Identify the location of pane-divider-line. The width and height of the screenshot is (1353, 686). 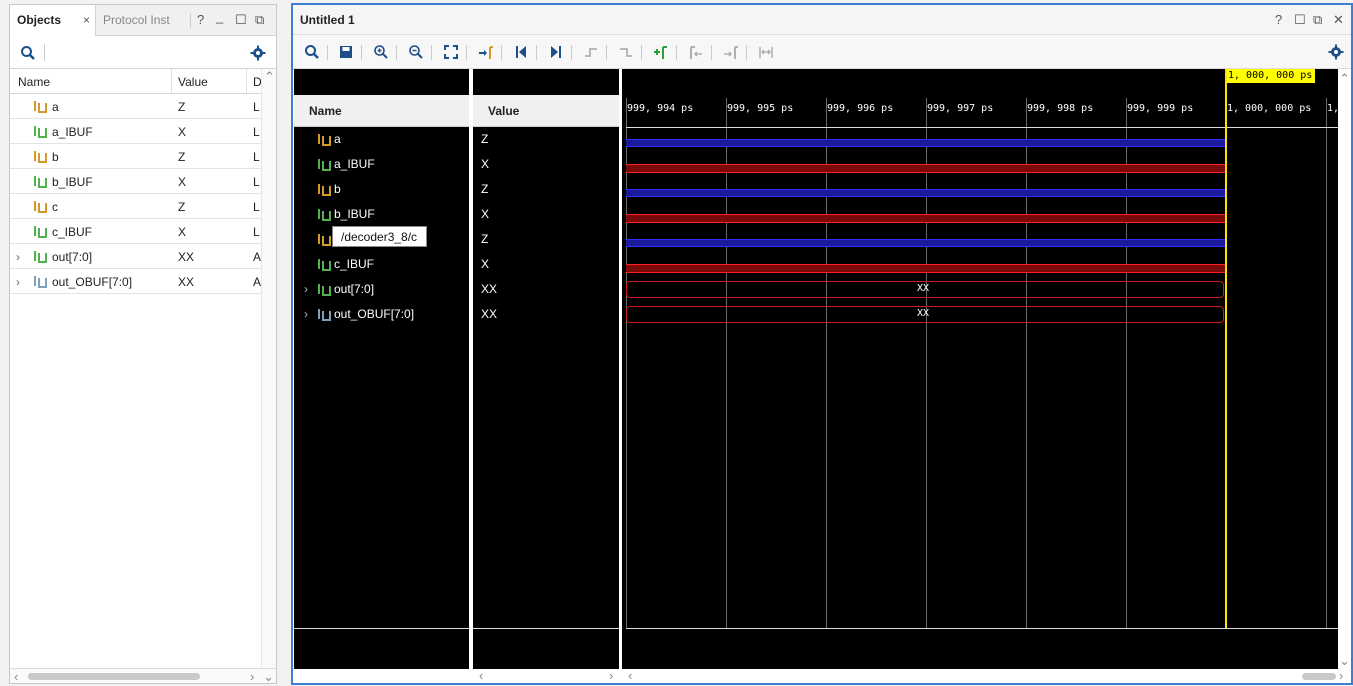
(546, 628).